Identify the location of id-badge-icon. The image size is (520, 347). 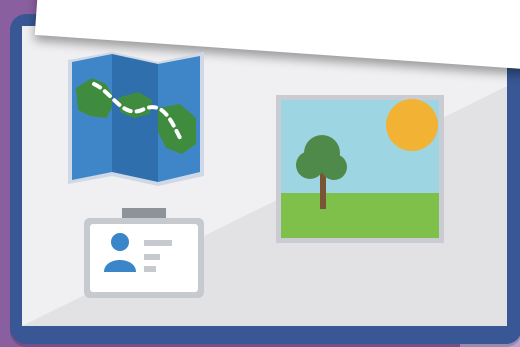
(144, 253).